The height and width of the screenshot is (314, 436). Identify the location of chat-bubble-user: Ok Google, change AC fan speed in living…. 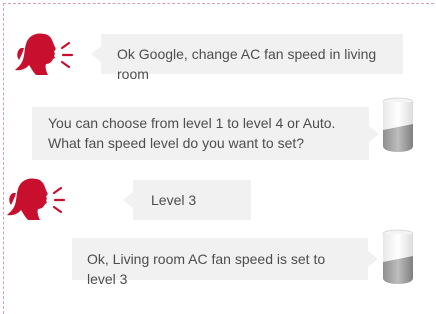
(247, 58).